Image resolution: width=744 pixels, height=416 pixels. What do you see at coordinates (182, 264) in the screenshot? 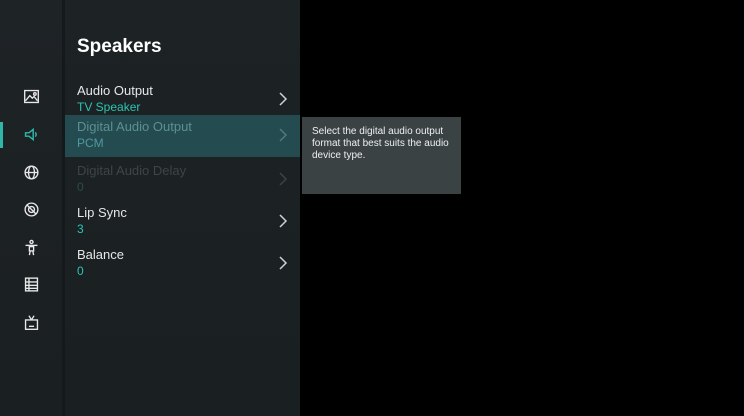
I see `menu-item-balance: Balance 0` at bounding box center [182, 264].